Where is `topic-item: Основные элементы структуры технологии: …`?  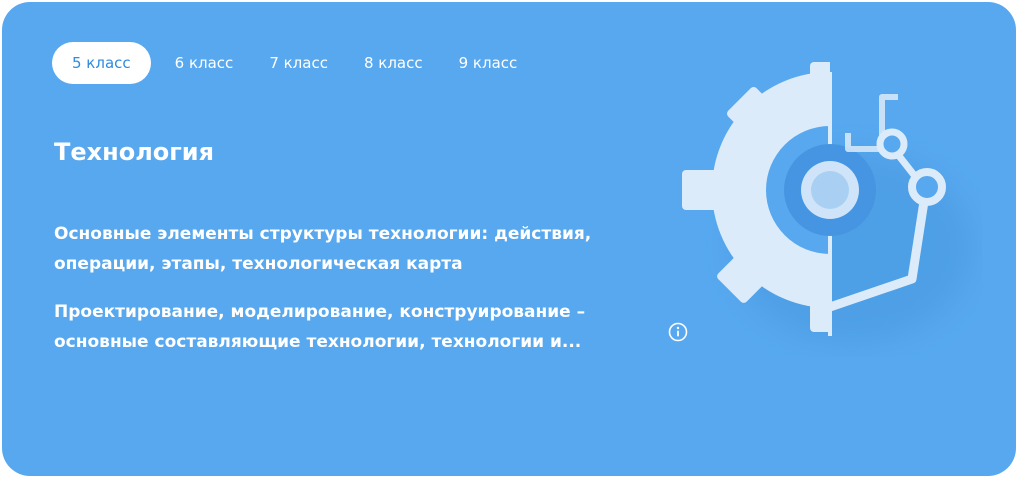
topic-item: Основные элементы структуры технологии: … is located at coordinates (344, 249).